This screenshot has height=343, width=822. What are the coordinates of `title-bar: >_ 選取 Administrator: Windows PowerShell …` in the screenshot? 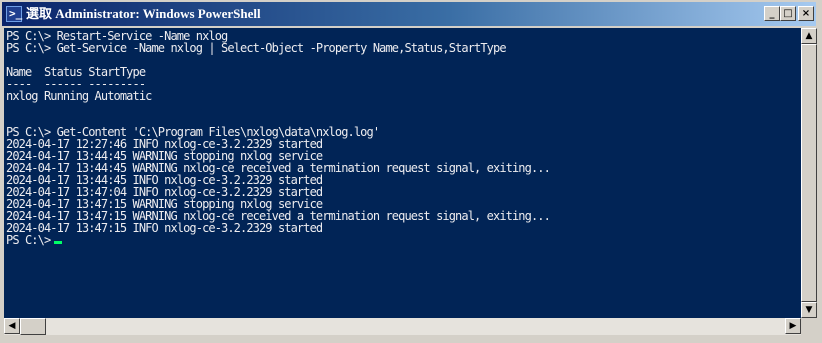 It's located at (409, 14).